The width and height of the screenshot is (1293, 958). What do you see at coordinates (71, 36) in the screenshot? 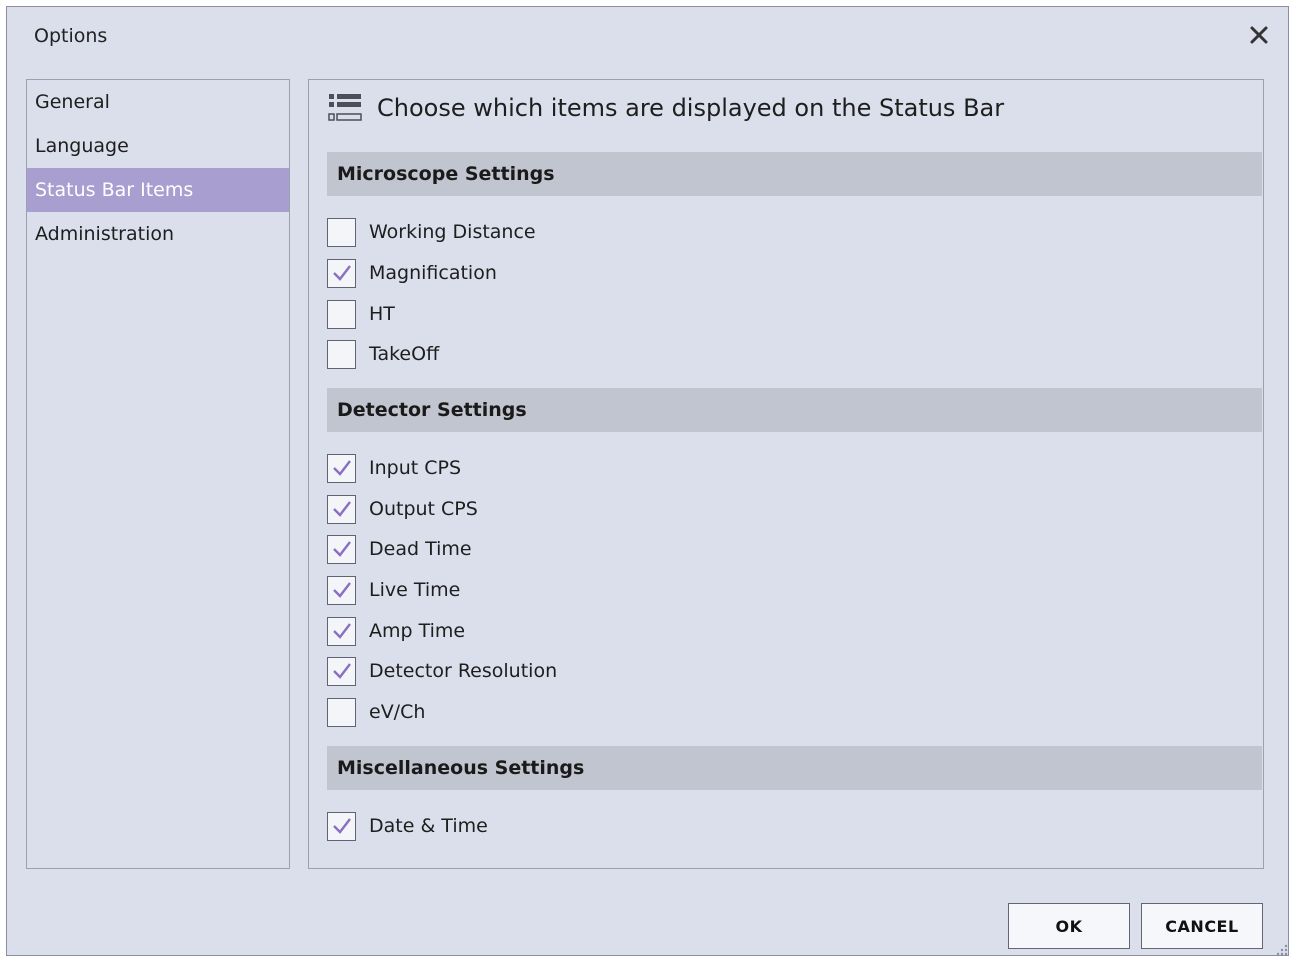
I see `dialog-title: Options` at bounding box center [71, 36].